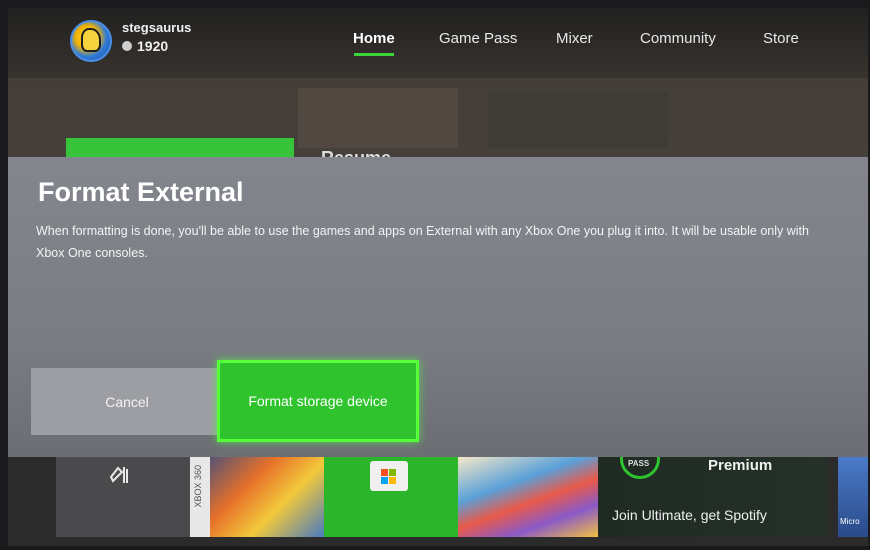 This screenshot has width=870, height=550. I want to click on ms-logo-red, so click(384, 472).